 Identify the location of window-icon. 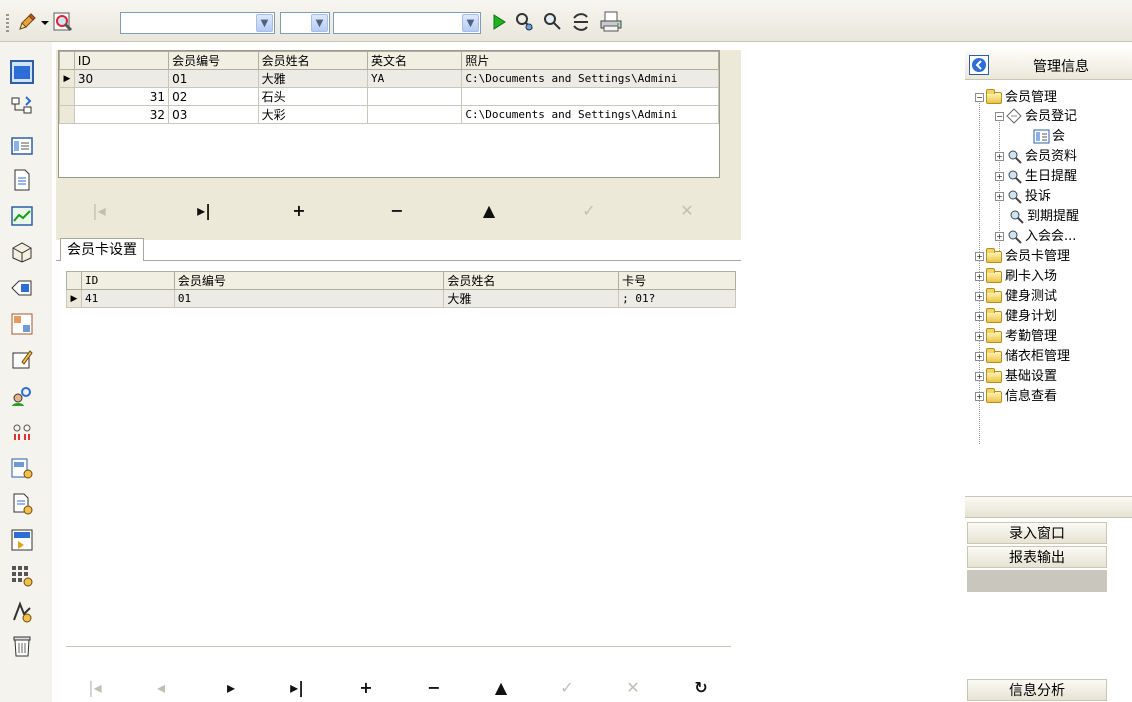
(22, 72).